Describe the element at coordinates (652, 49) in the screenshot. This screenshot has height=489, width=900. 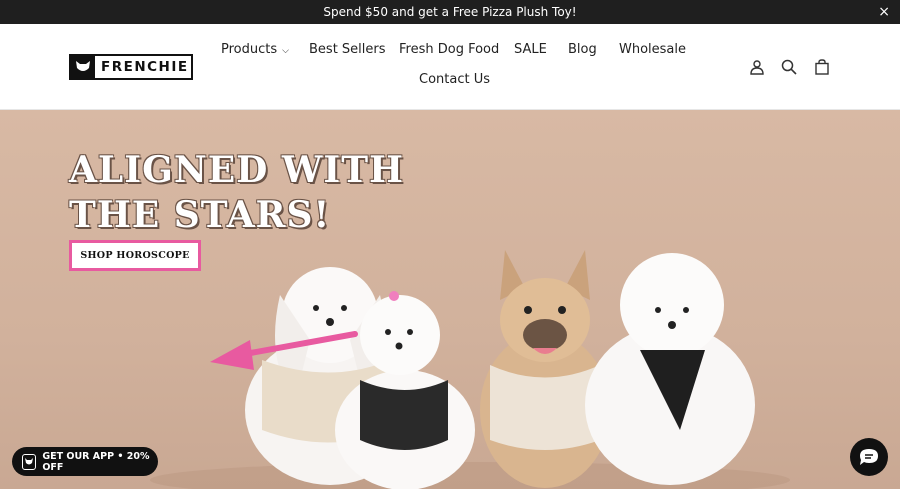
I see `nav-wholesale: Wholesale` at that location.